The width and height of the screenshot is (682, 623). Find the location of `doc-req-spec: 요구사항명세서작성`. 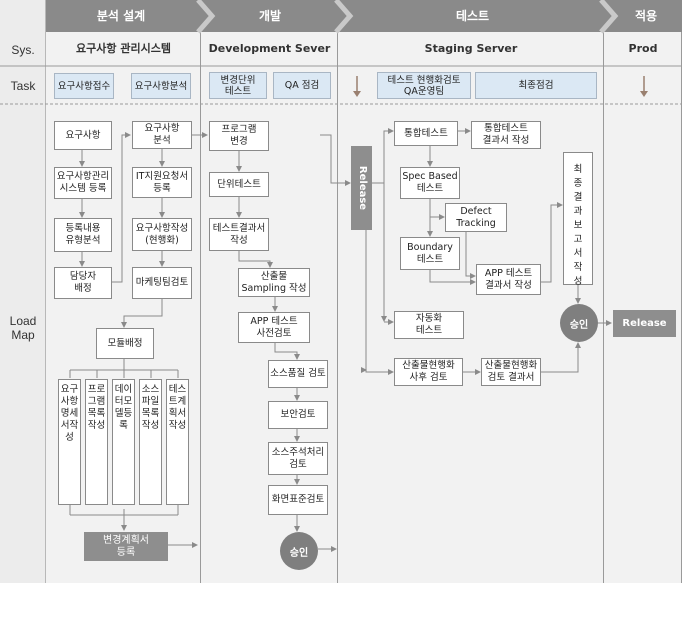

doc-req-spec: 요구사항명세서작성 is located at coordinates (69, 442).